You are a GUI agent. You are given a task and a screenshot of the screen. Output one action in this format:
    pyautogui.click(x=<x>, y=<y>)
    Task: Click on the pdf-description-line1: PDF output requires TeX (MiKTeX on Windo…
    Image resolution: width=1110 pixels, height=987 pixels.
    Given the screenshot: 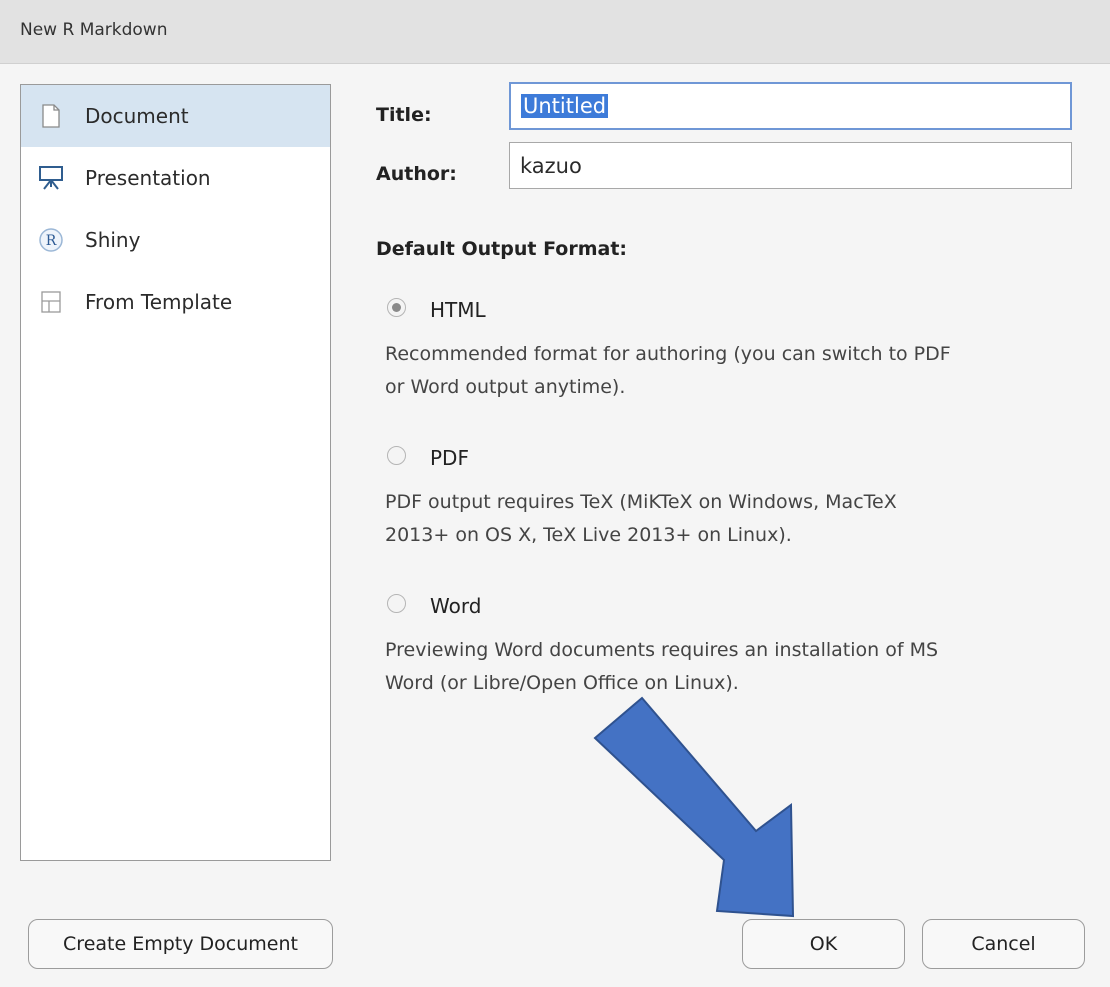 What is the action you would take?
    pyautogui.click(x=641, y=502)
    